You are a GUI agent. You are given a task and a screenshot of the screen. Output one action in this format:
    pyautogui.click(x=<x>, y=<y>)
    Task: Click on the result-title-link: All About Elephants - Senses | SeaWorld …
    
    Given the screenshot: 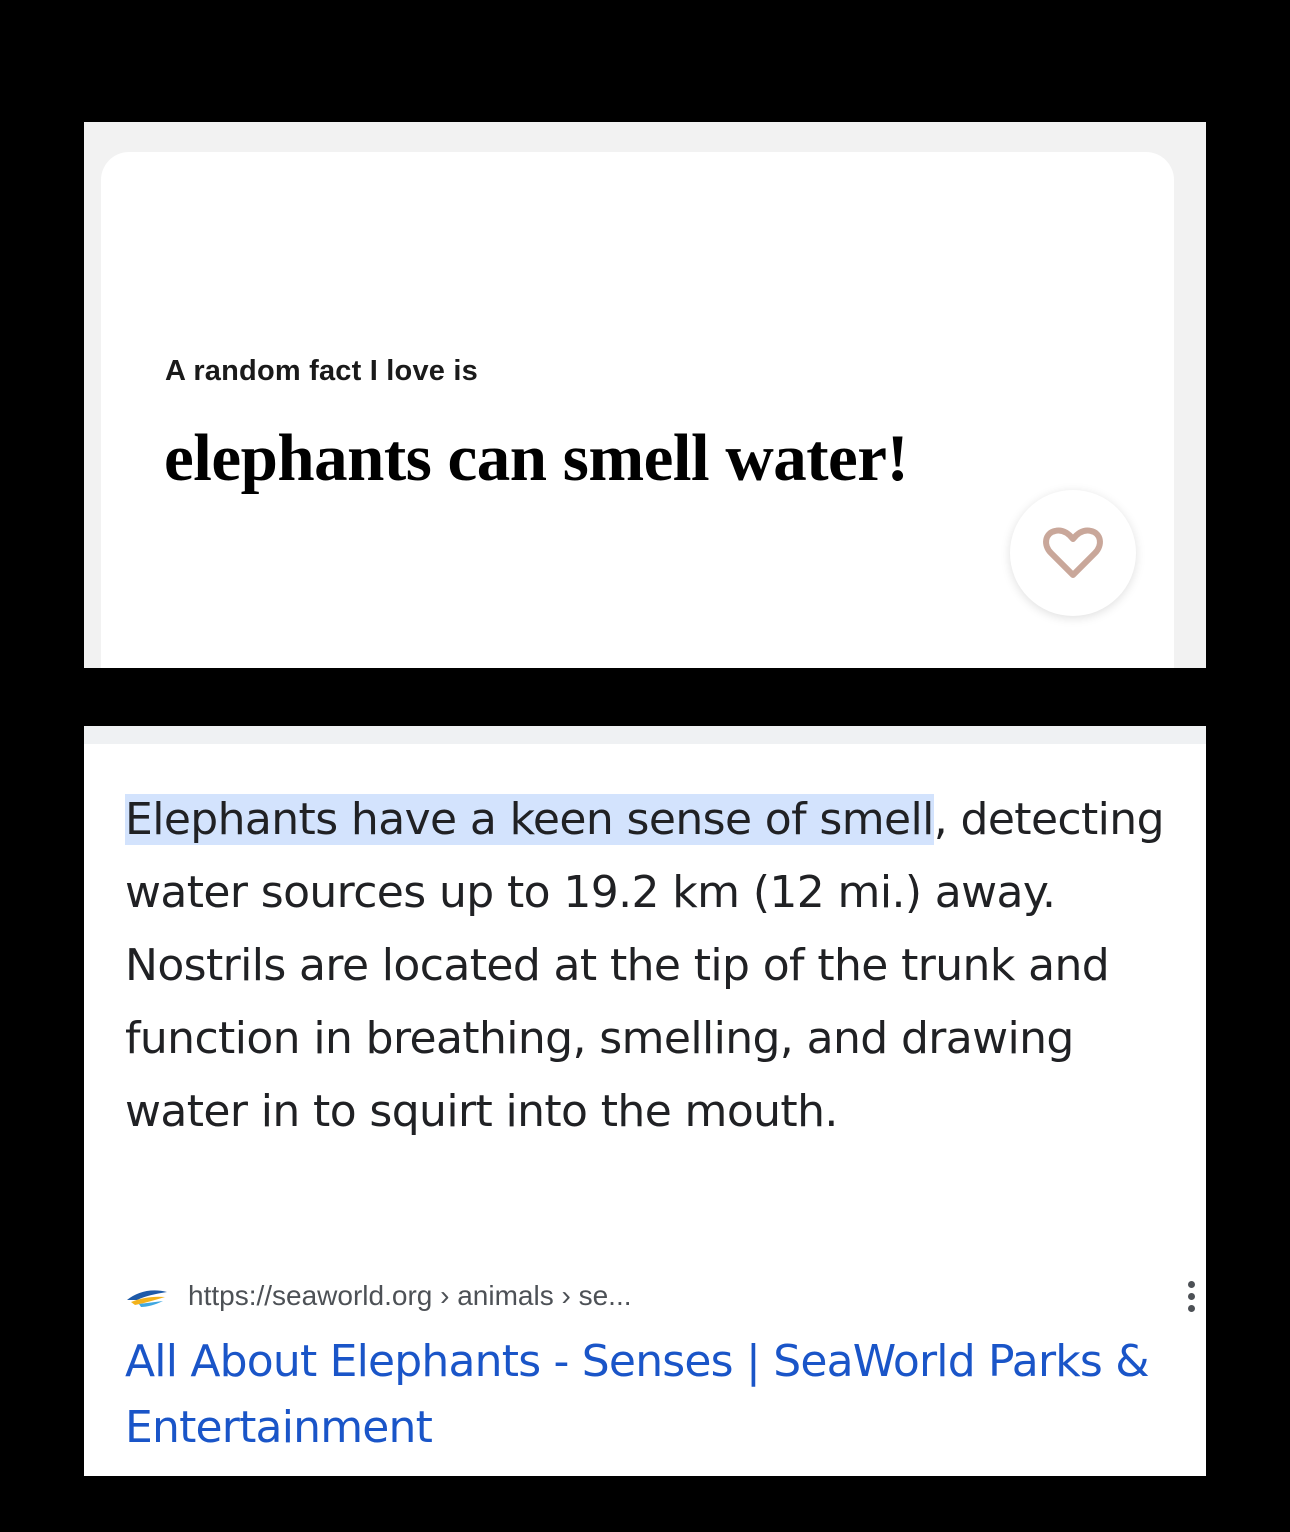 What is the action you would take?
    pyautogui.click(x=645, y=1395)
    